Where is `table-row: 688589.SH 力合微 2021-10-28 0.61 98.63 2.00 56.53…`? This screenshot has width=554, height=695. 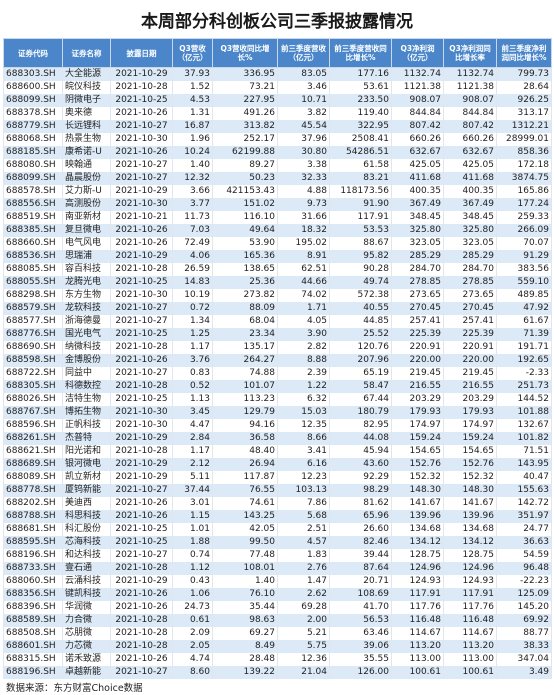
table-row: 688589.SH 力合微 2021-10-28 0.61 98.63 2.00 56.53… is located at coordinates (277, 620).